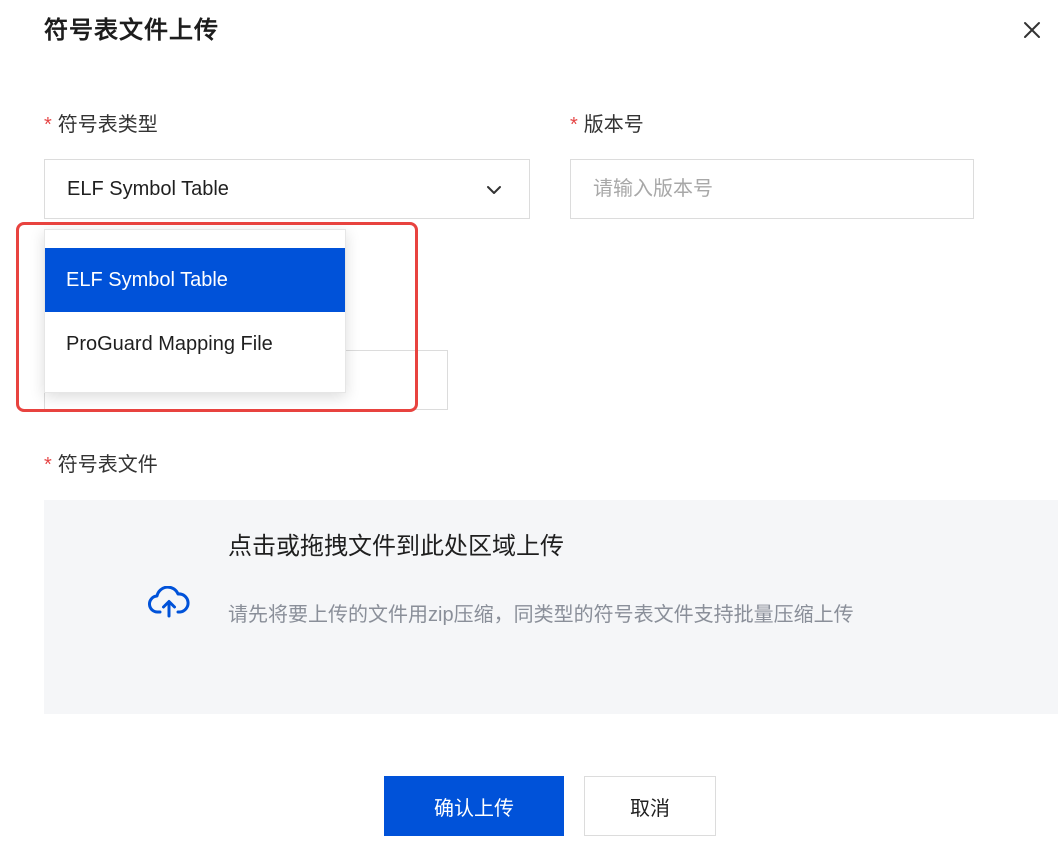  I want to click on version-label-text: 版本号, so click(613, 125).